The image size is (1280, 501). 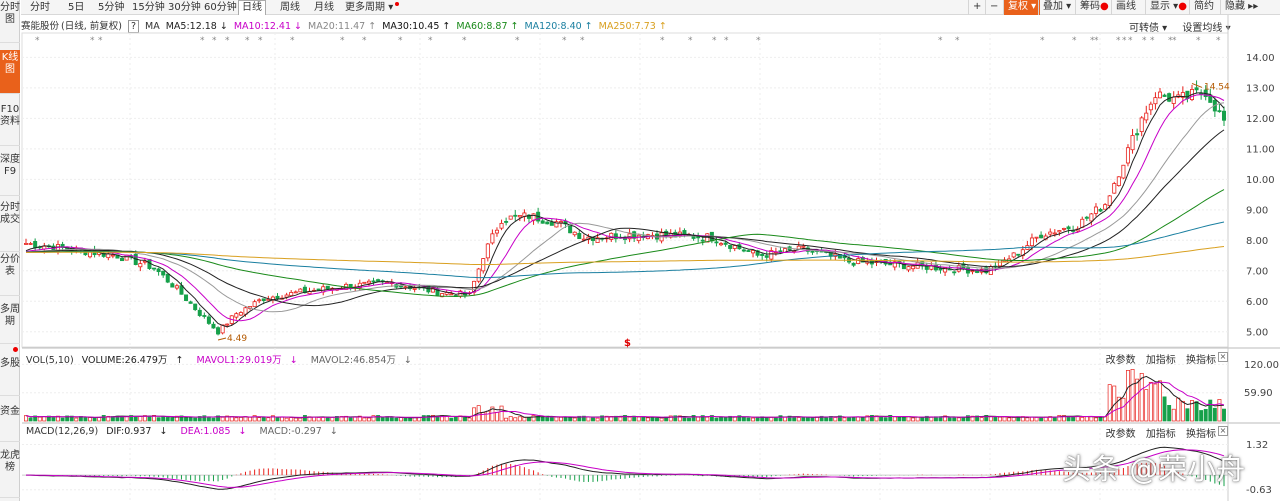 I want to click on ma-item-5: MA120:8.40 ↑, so click(x=558, y=26).